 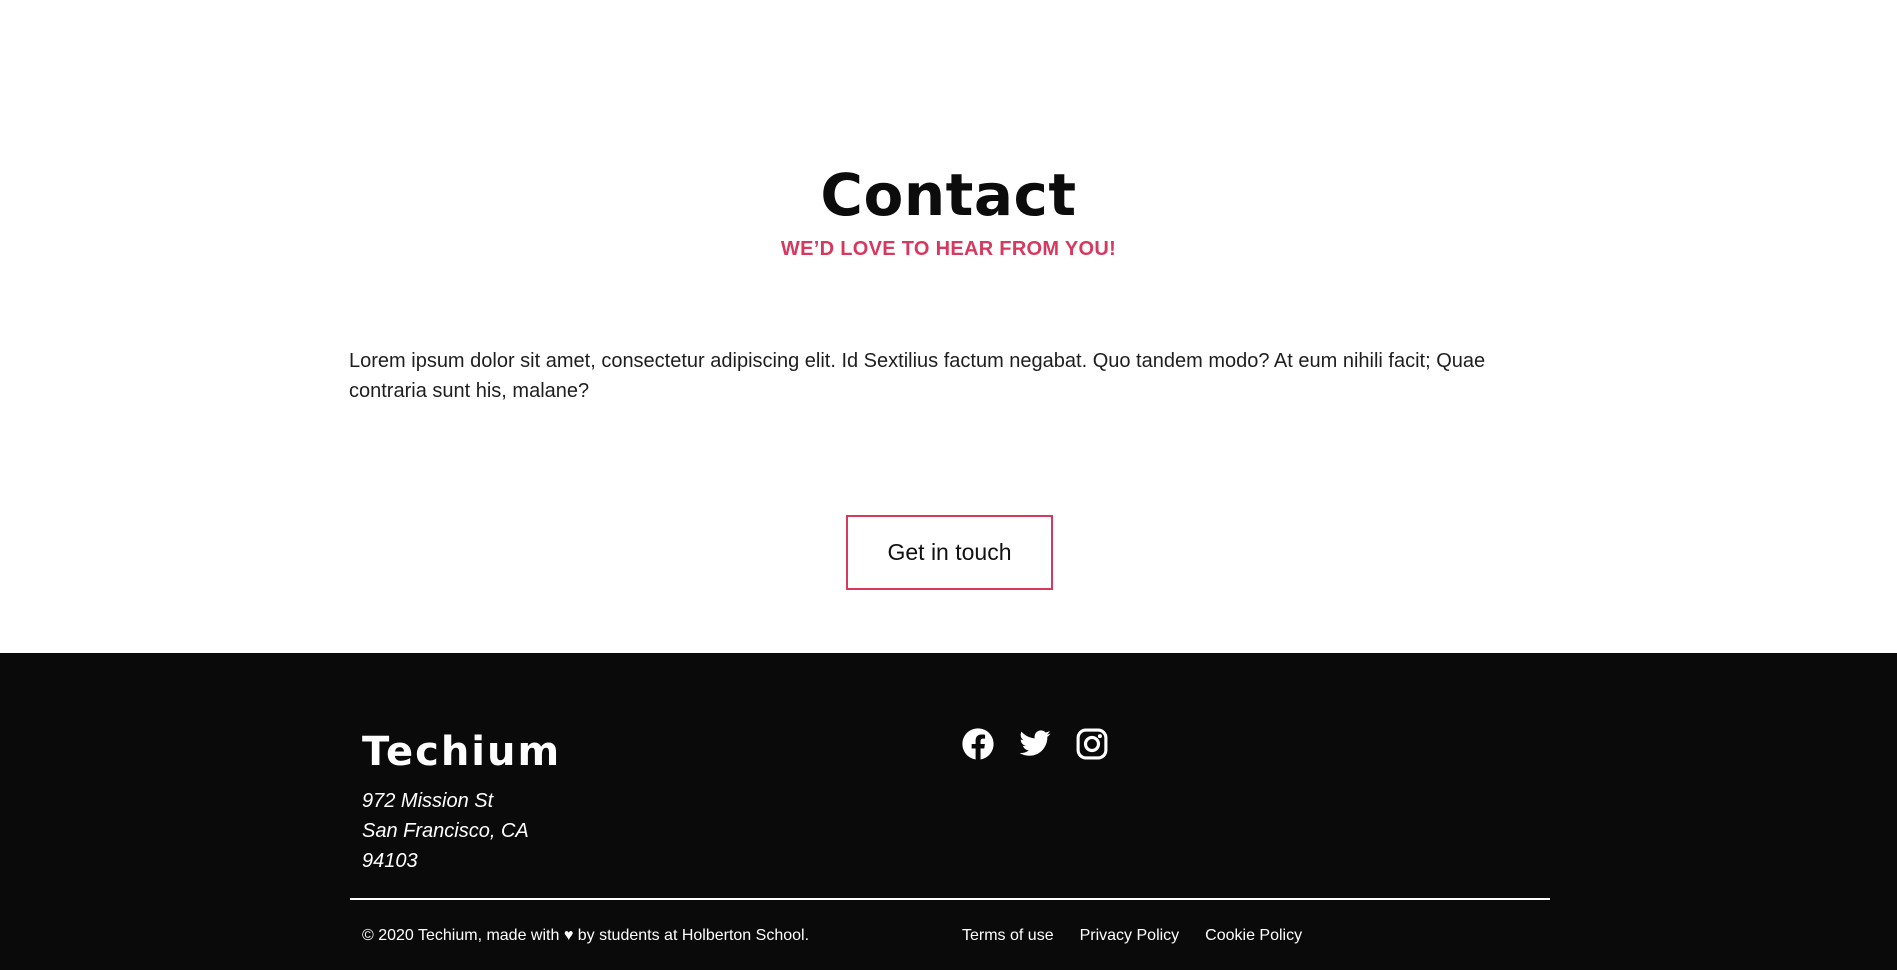 I want to click on privacy-policy-link: Privacy Policy, so click(x=1130, y=936).